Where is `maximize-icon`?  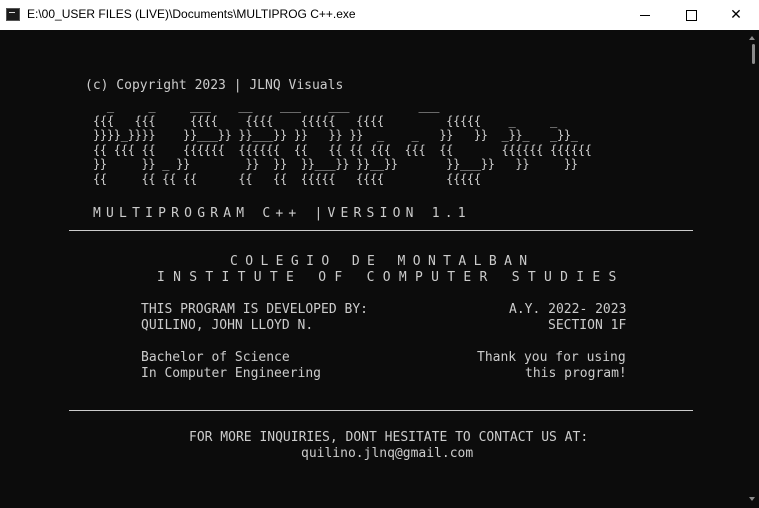 maximize-icon is located at coordinates (691, 15).